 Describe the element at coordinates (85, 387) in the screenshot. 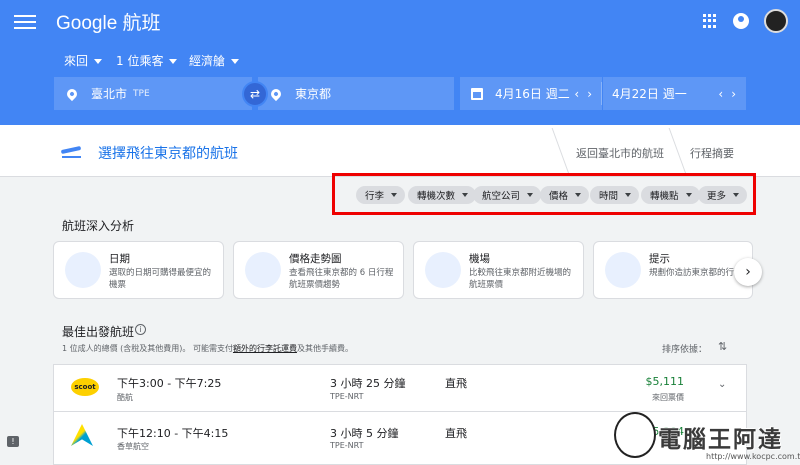

I see `scoot-logo: scoot` at that location.